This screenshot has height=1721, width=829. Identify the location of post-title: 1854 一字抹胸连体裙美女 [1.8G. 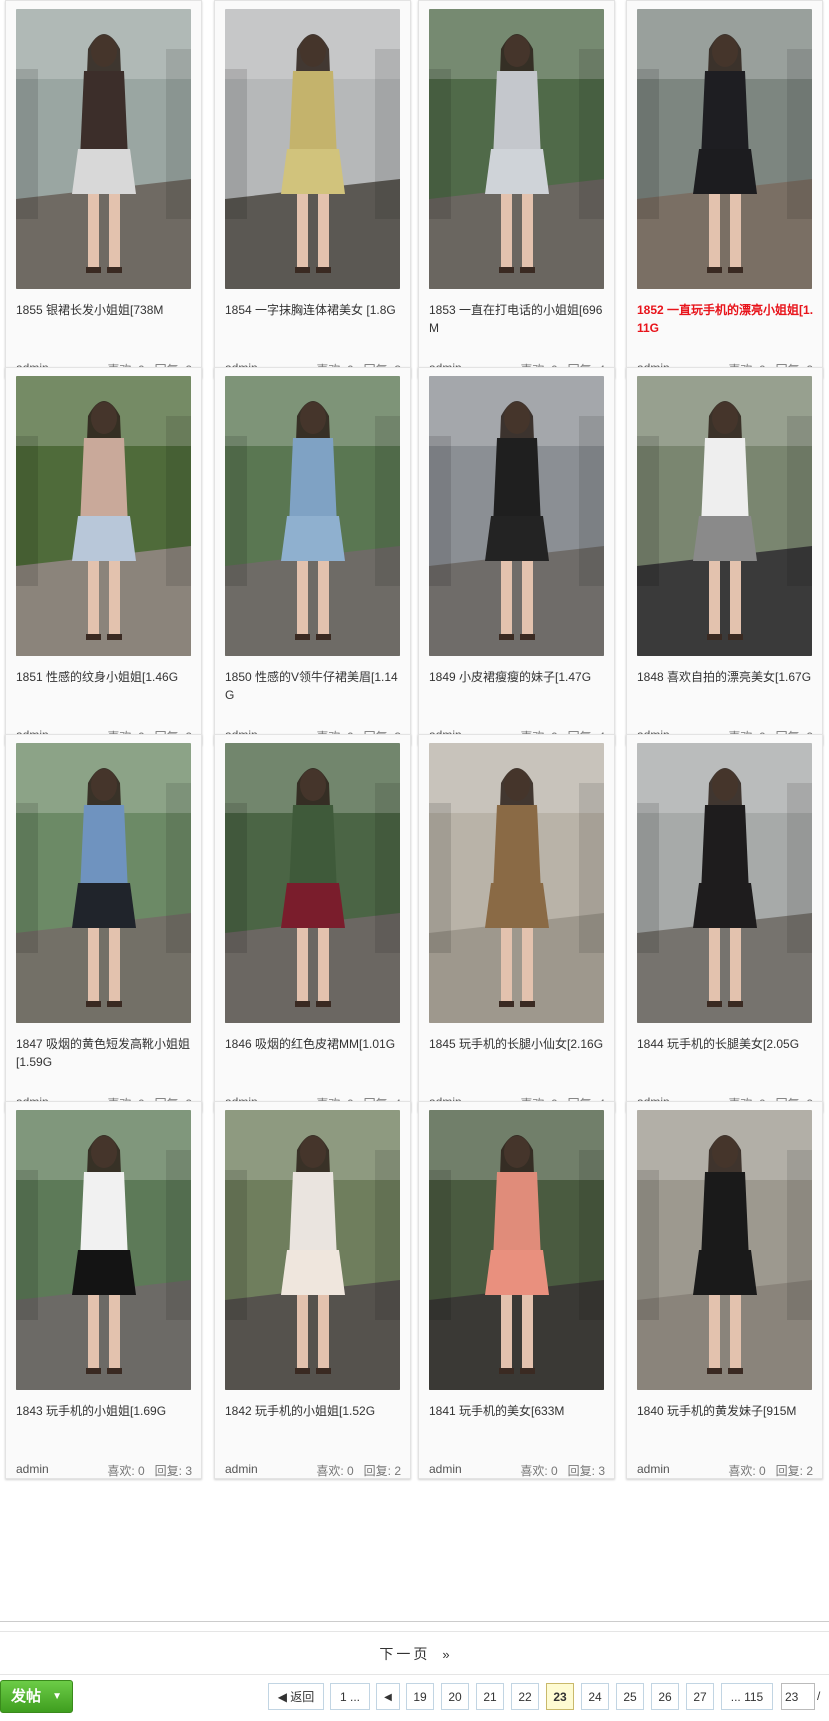
(313, 310).